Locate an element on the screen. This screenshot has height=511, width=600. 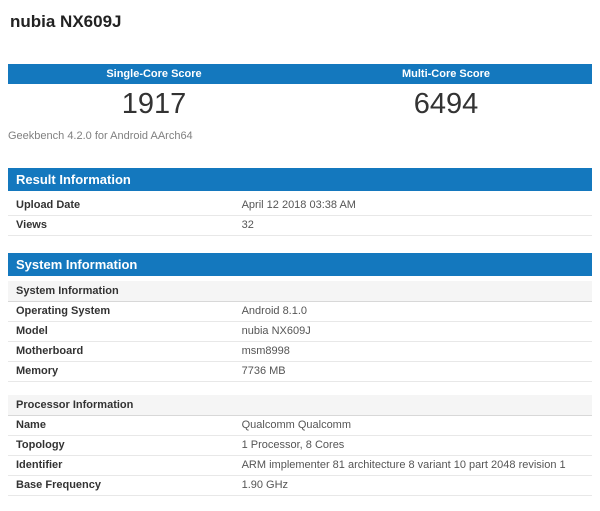
row-label: Motherboard is located at coordinates (50, 351).